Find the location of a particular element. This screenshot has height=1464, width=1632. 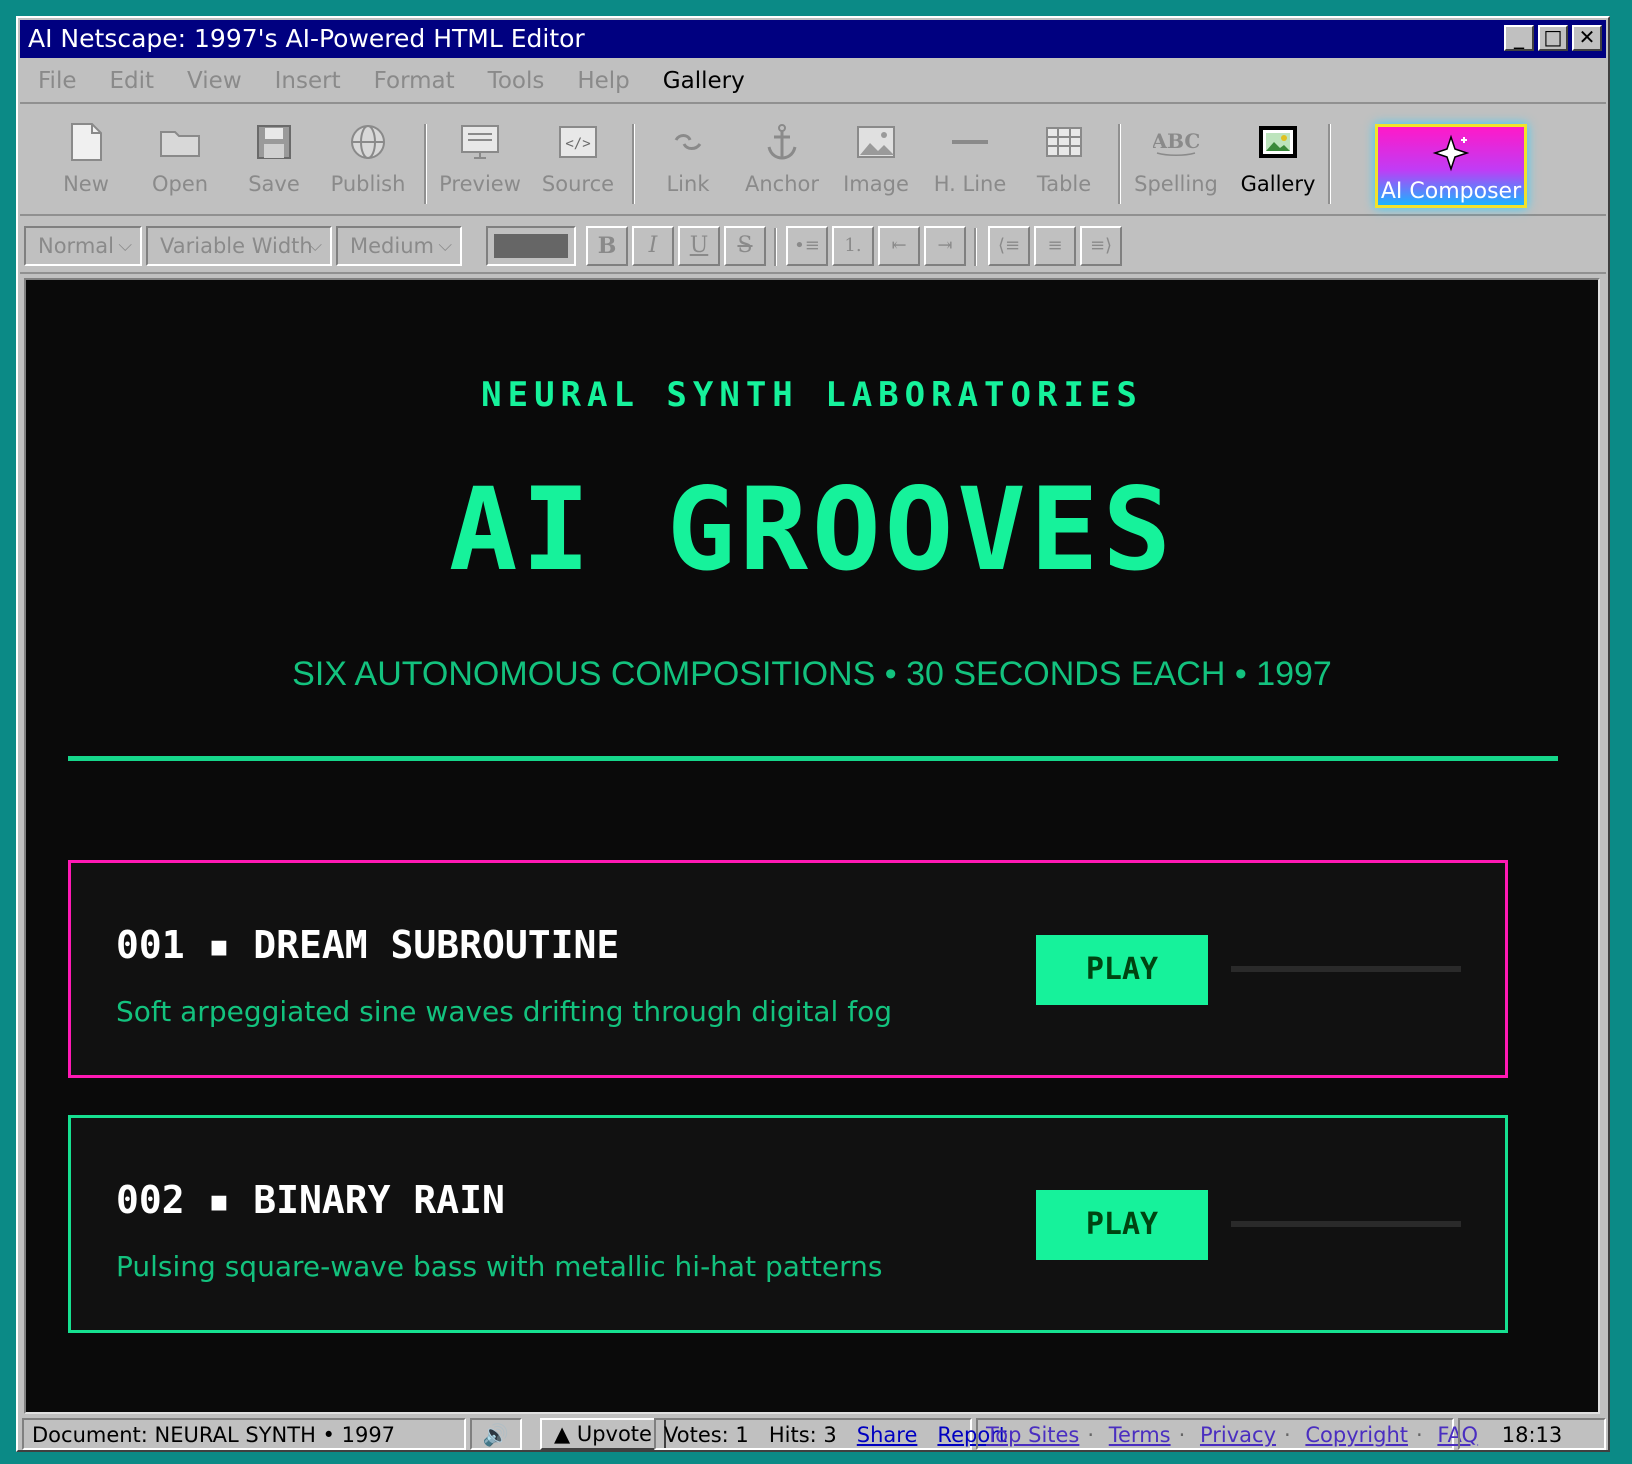

close-button: ✕ is located at coordinates (1587, 38).